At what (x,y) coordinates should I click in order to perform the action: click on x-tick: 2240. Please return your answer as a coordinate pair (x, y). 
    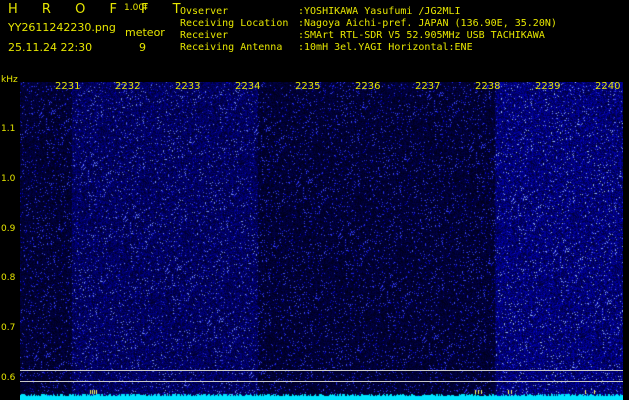
    Looking at the image, I should click on (608, 86).